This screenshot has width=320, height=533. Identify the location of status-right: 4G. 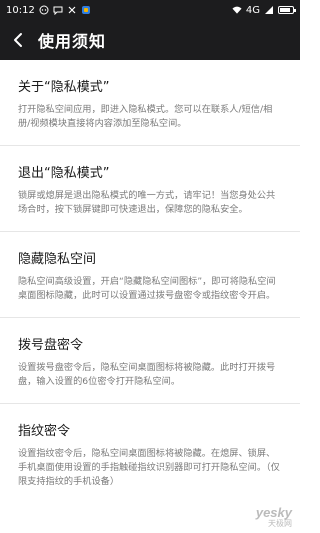
(264, 10).